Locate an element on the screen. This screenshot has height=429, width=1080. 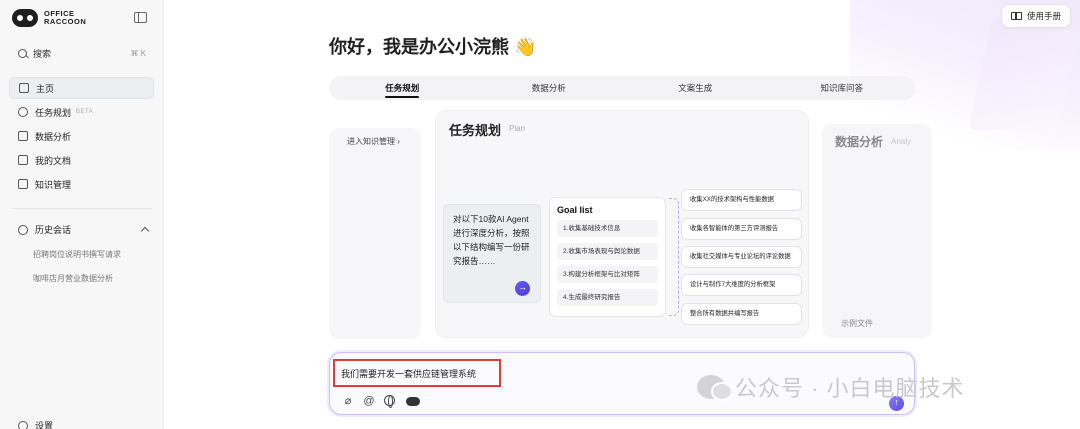
carousel-card-data-analysis is located at coordinates (877, 231).